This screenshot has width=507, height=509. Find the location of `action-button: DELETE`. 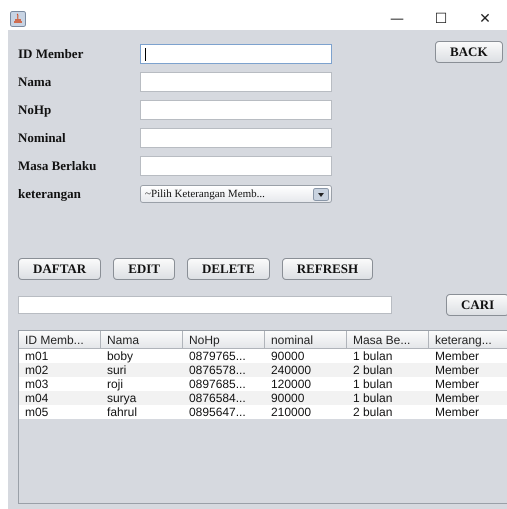

action-button: DELETE is located at coordinates (228, 269).